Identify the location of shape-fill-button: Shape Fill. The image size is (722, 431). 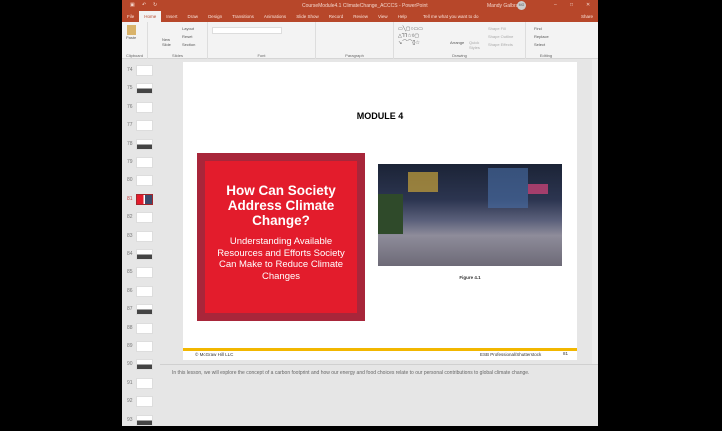
(497, 28).